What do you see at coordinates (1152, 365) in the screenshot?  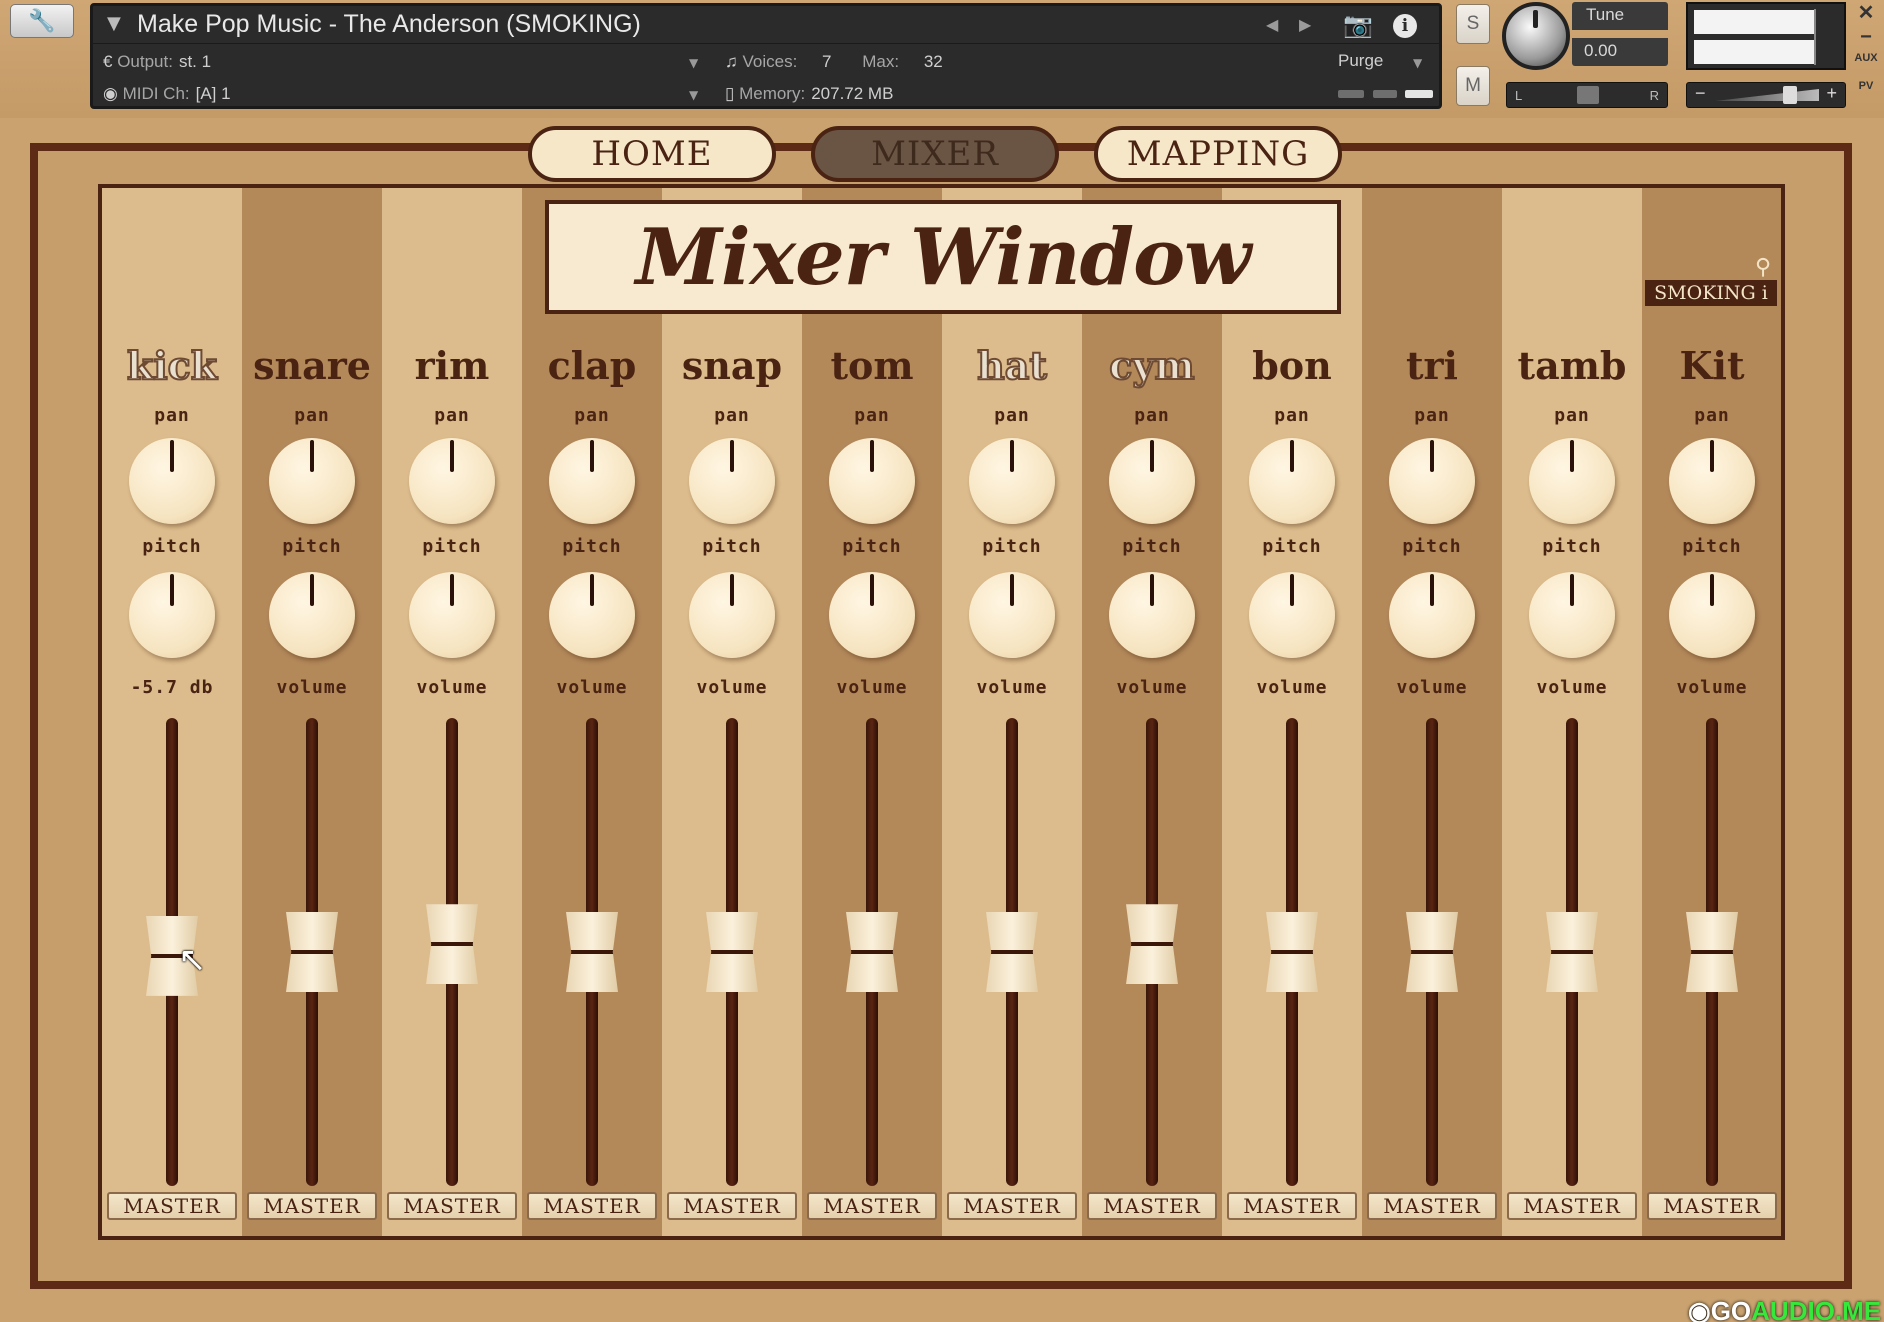 I see `channel-name-cym: cym` at bounding box center [1152, 365].